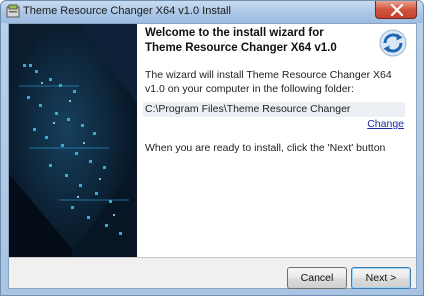 The image size is (424, 296). What do you see at coordinates (212, 257) in the screenshot?
I see `button-divider` at bounding box center [212, 257].